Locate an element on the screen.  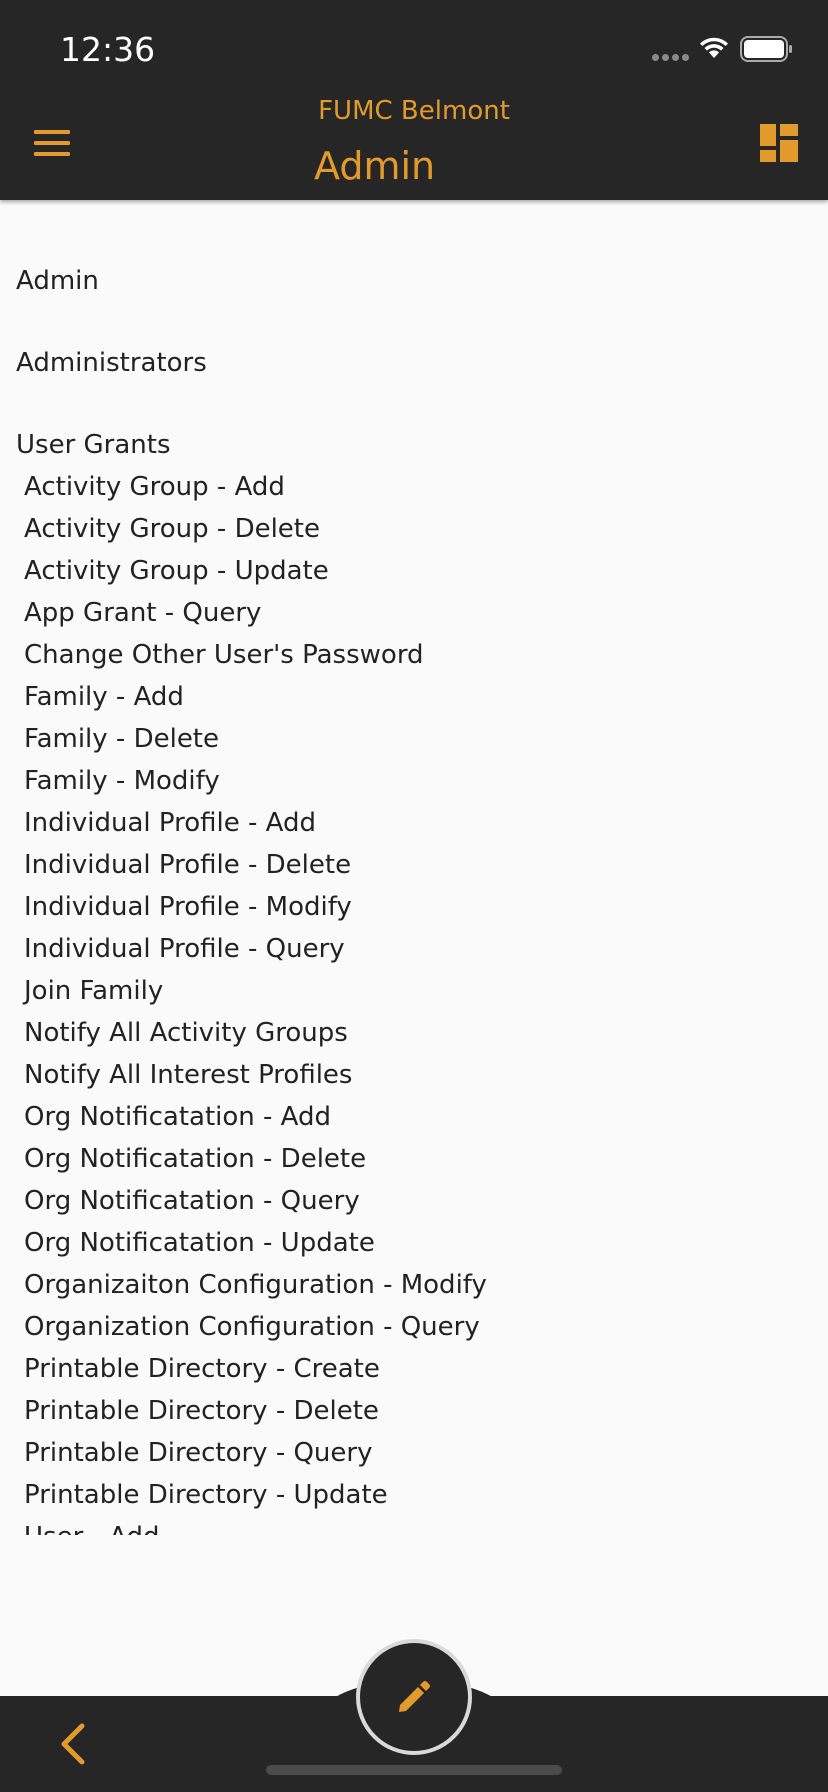
grant-list-item: Individual Profile - Modify is located at coordinates (255, 907).